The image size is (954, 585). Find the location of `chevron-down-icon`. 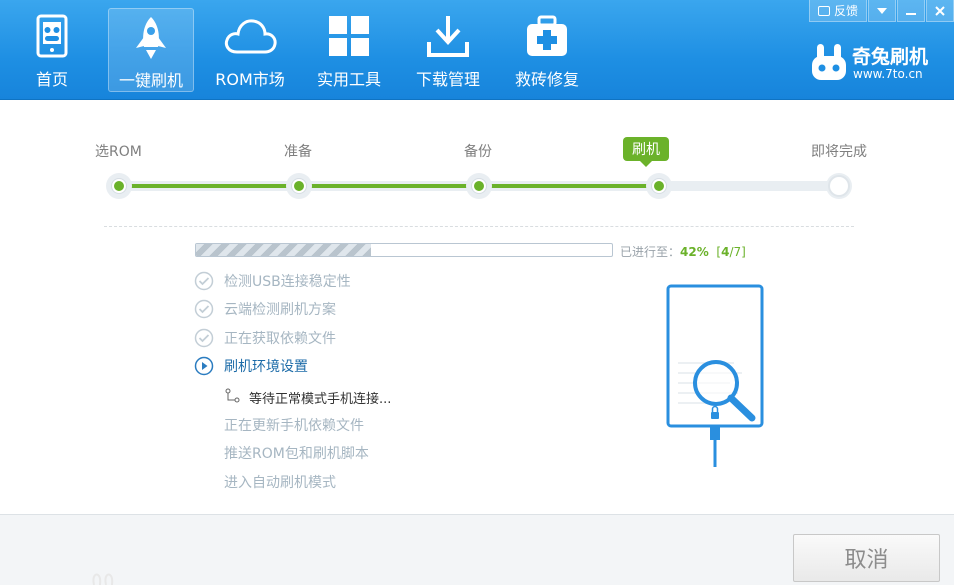

chevron-down-icon is located at coordinates (882, 10).